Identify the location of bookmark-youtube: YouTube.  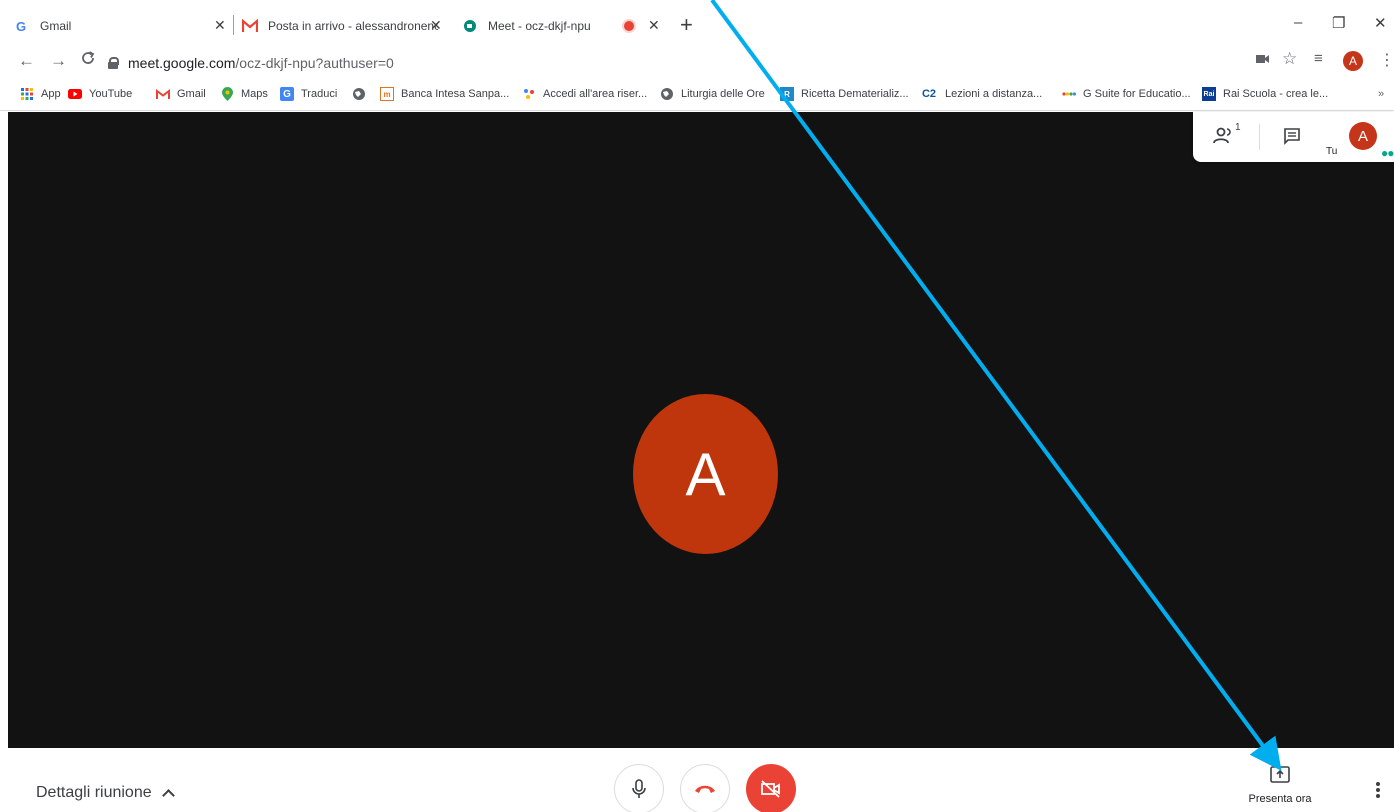
(100, 94).